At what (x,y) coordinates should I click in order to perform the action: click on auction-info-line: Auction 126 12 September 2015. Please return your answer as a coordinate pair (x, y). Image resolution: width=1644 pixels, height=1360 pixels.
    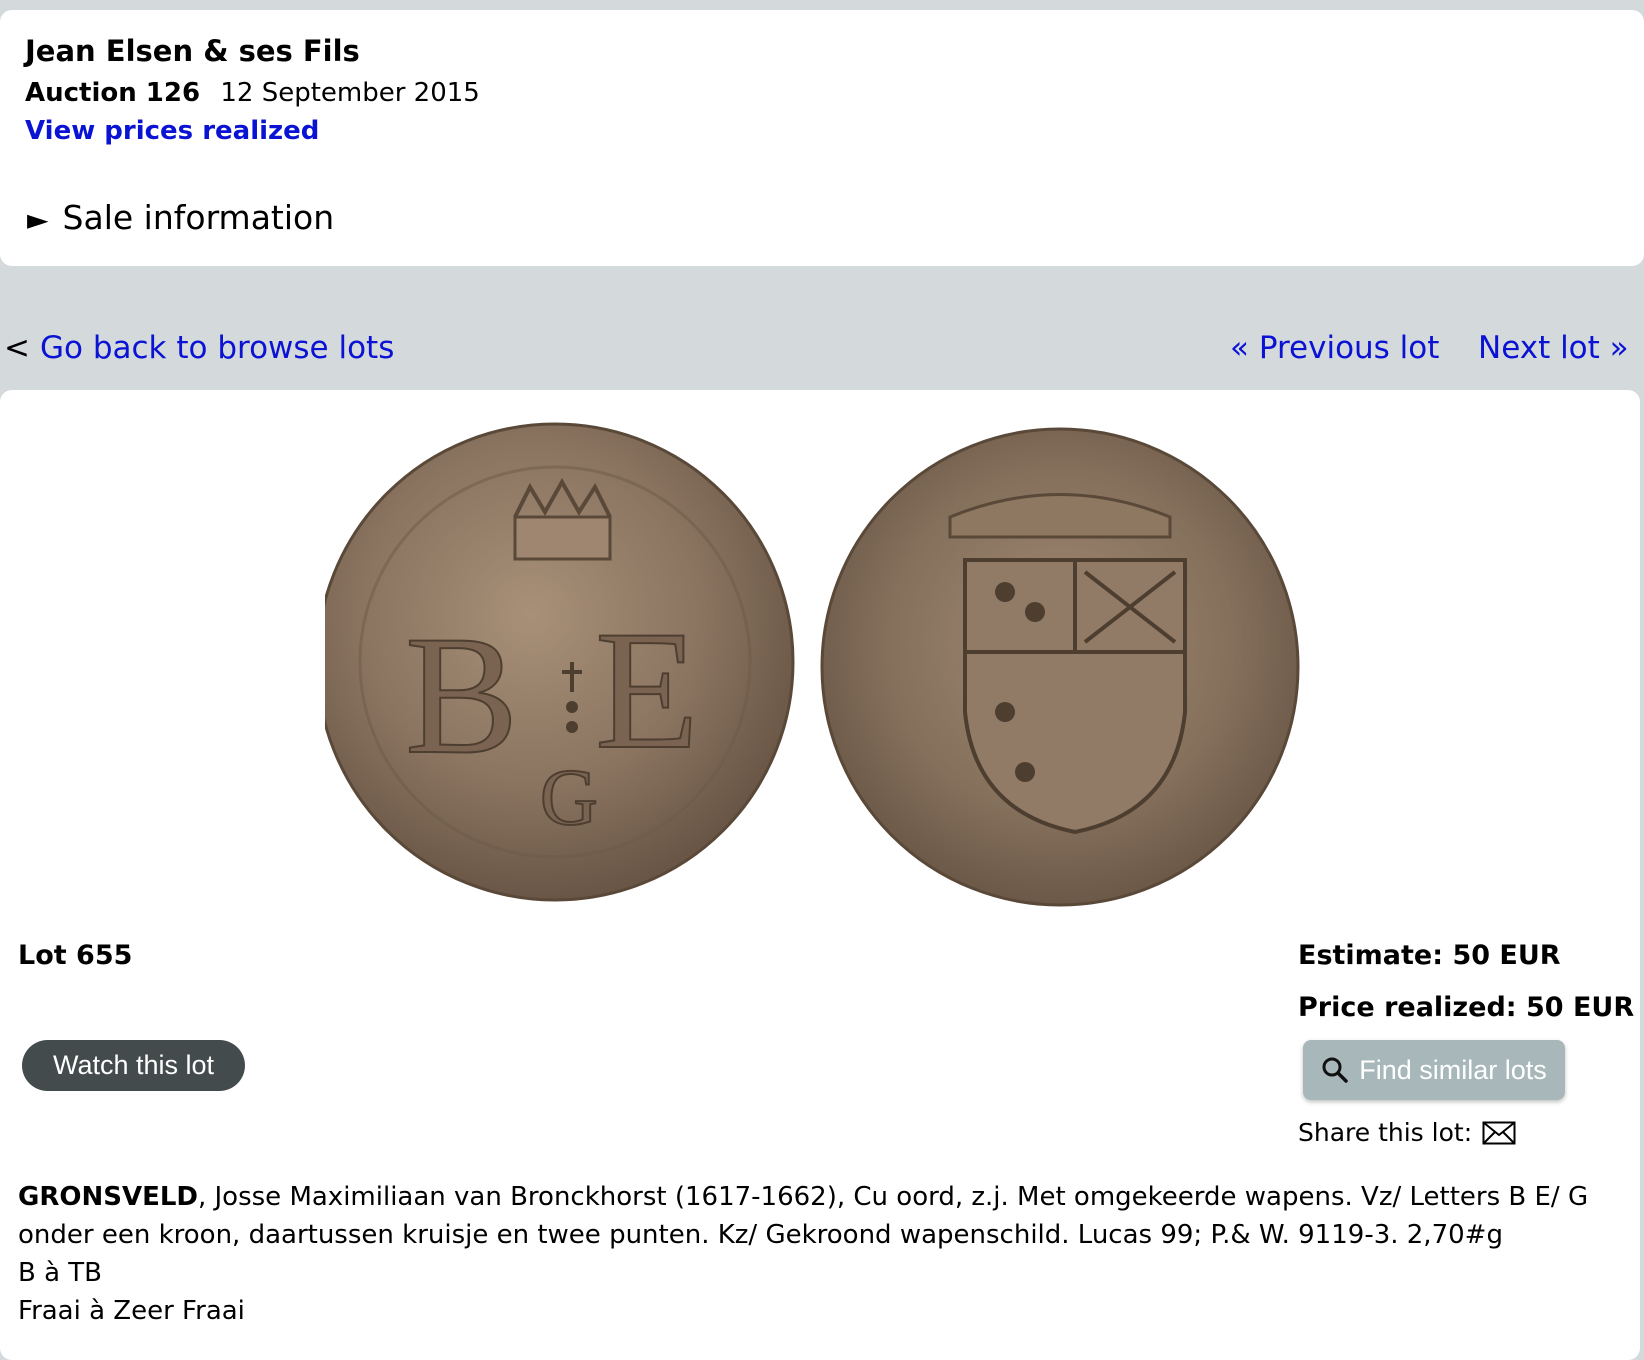
    Looking at the image, I should click on (252, 93).